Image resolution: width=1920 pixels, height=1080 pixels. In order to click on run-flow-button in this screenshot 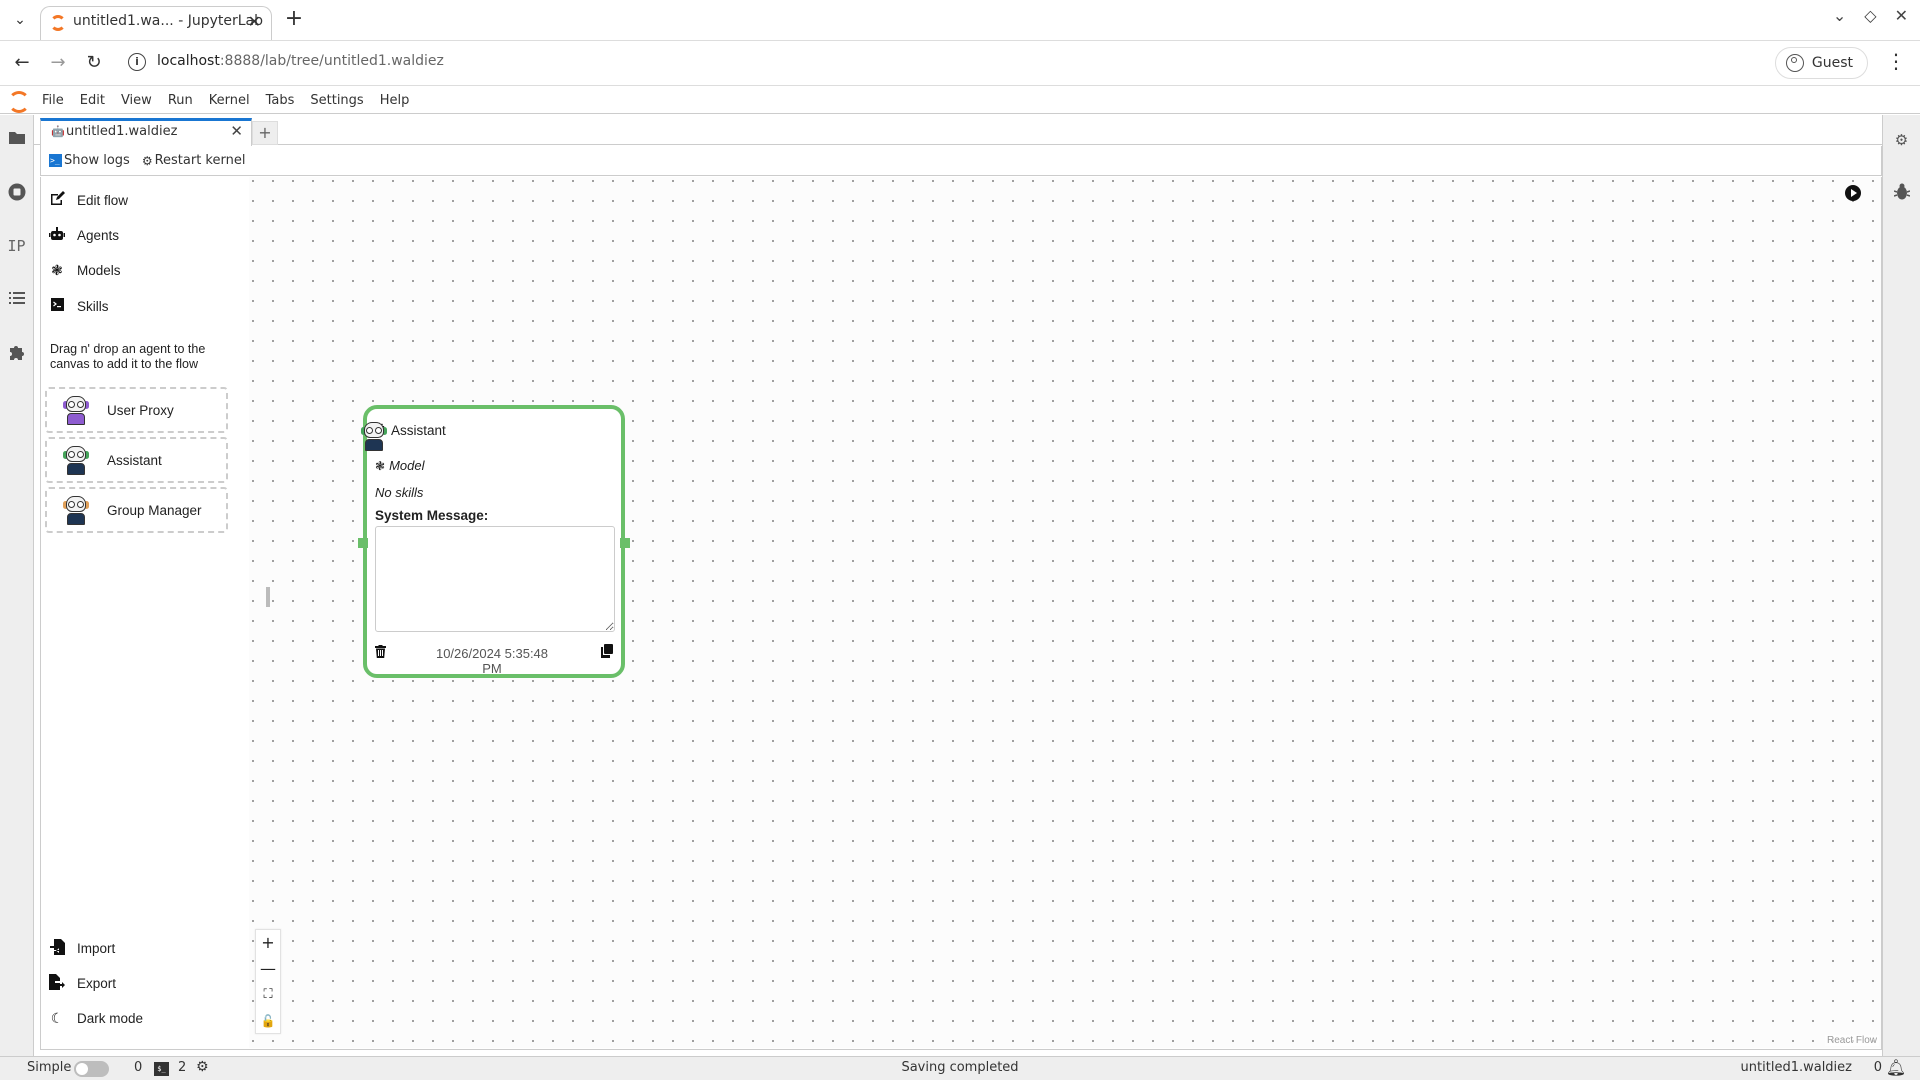, I will do `click(1853, 193)`.